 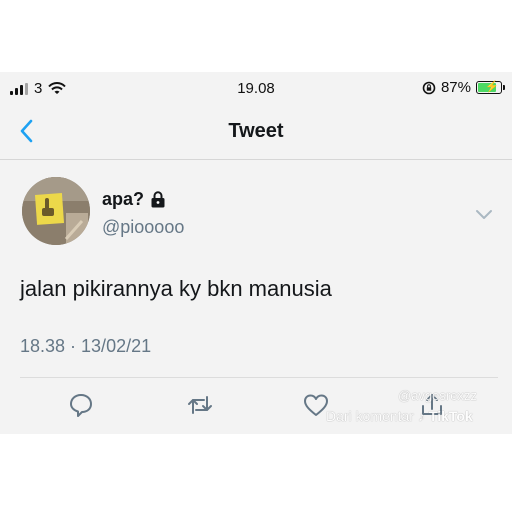 What do you see at coordinates (370, 416) in the screenshot?
I see `watermark-source-text: Dari komentar` at bounding box center [370, 416].